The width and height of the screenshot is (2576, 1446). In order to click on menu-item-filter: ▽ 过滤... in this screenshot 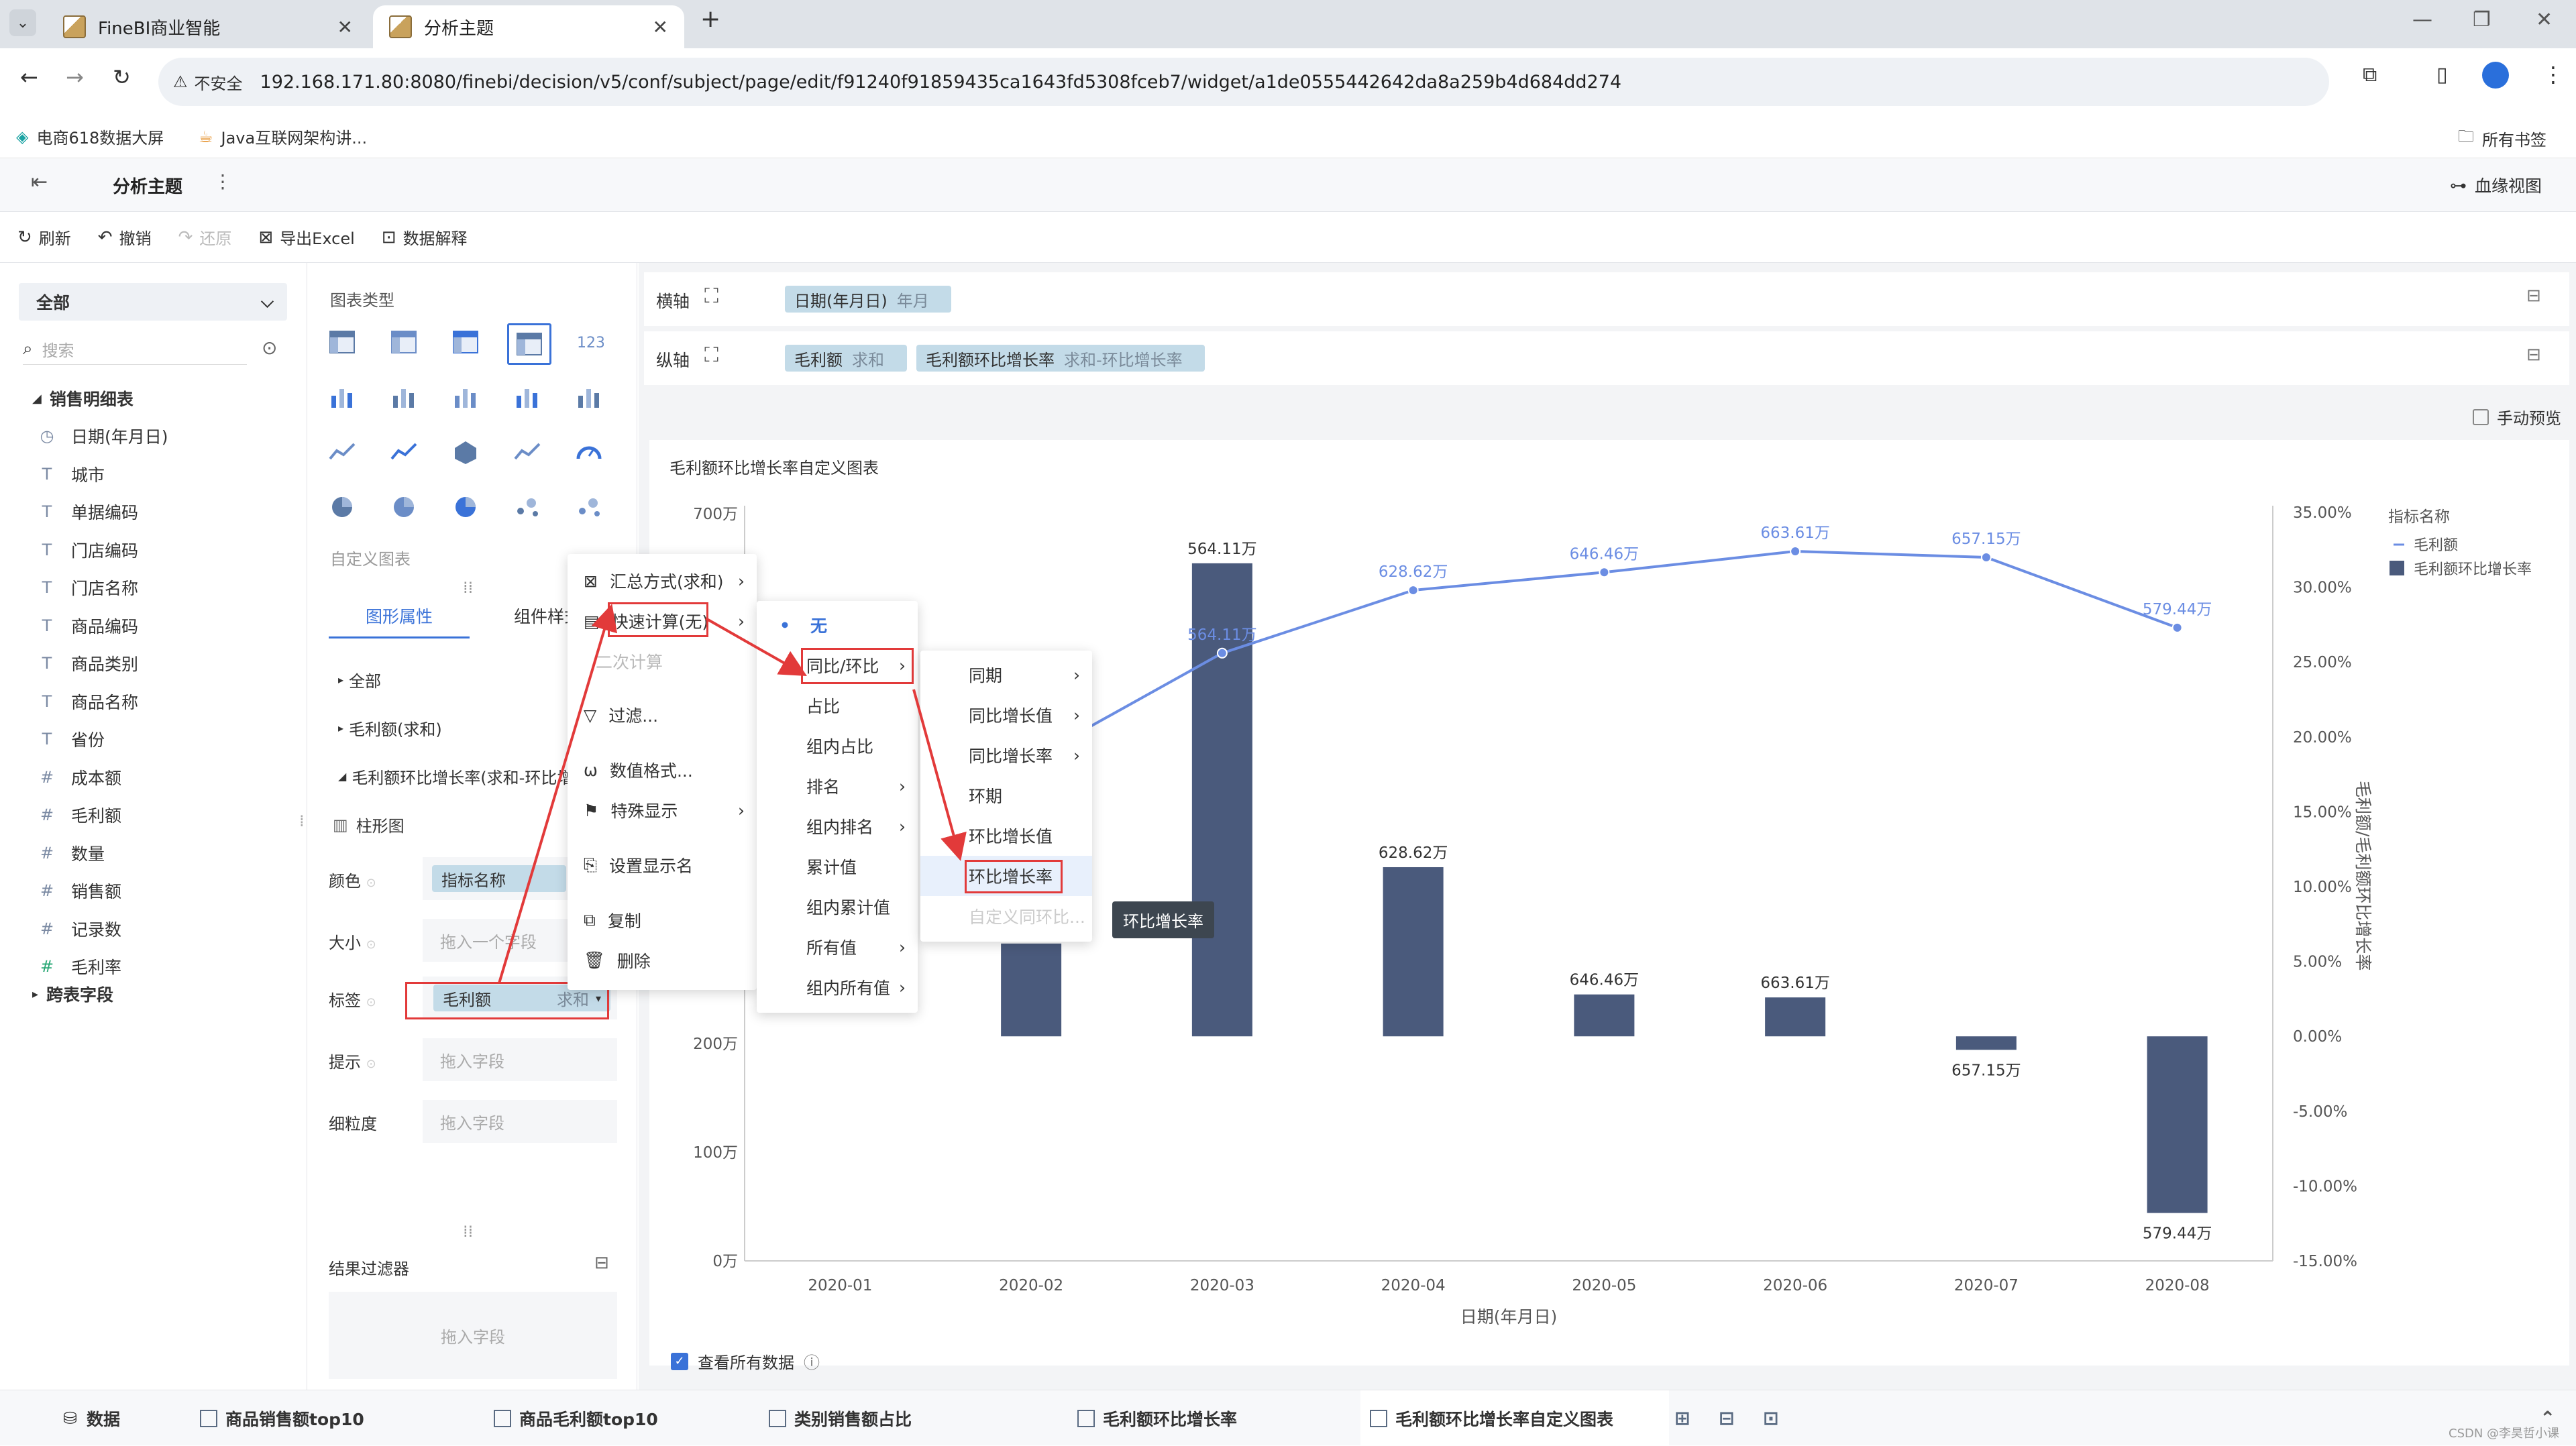, I will do `click(662, 715)`.